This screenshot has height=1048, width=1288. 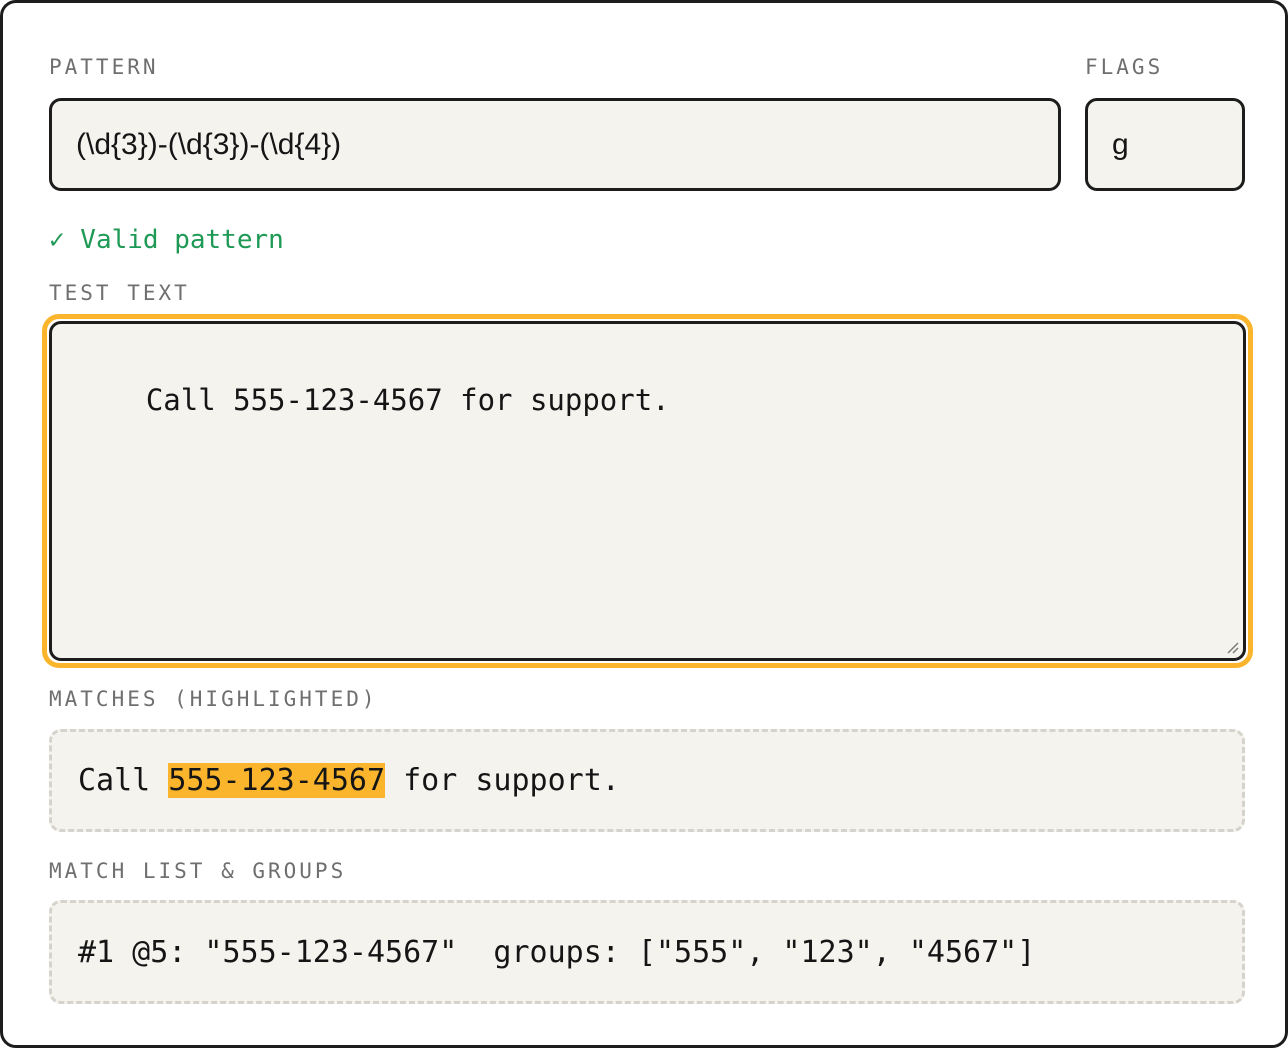 What do you see at coordinates (104, 67) in the screenshot?
I see `pattern-label: PATTERN` at bounding box center [104, 67].